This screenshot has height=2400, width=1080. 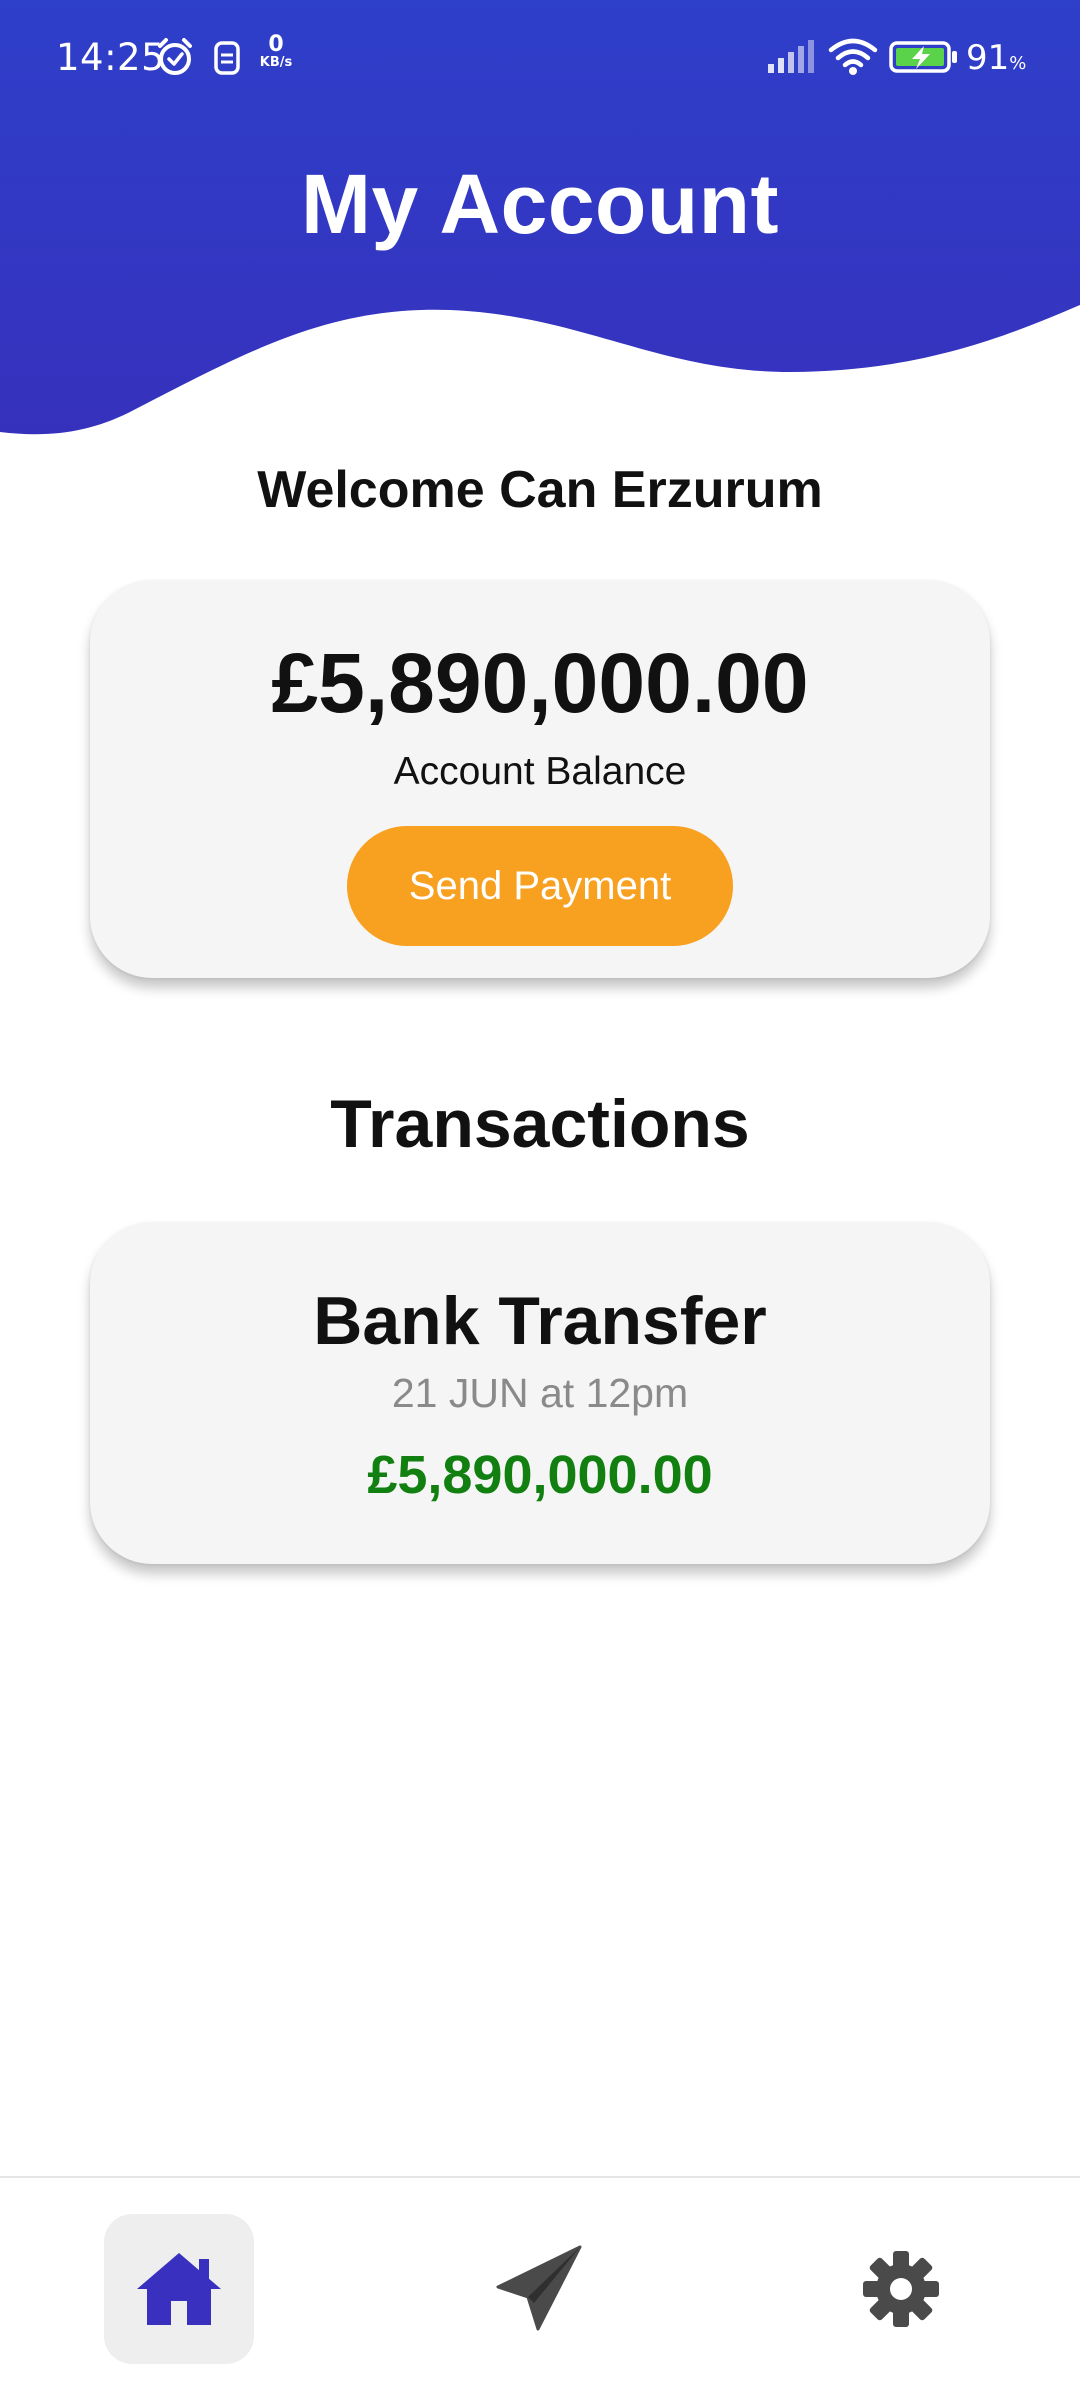 I want to click on battery-percent-value: 91, so click(x=988, y=58).